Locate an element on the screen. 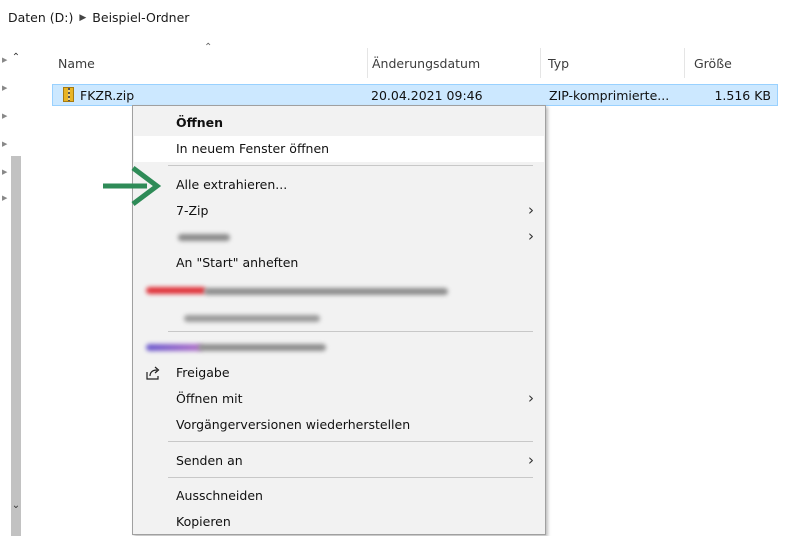  scrollbar-thumb is located at coordinates (16, 346).